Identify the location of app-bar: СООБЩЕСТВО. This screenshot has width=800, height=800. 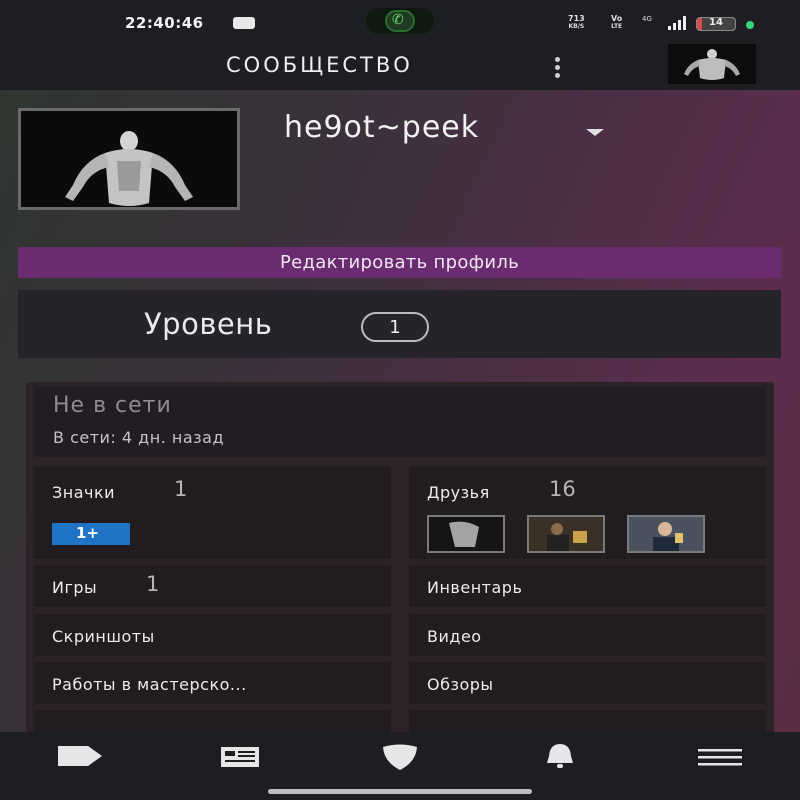
(400, 67).